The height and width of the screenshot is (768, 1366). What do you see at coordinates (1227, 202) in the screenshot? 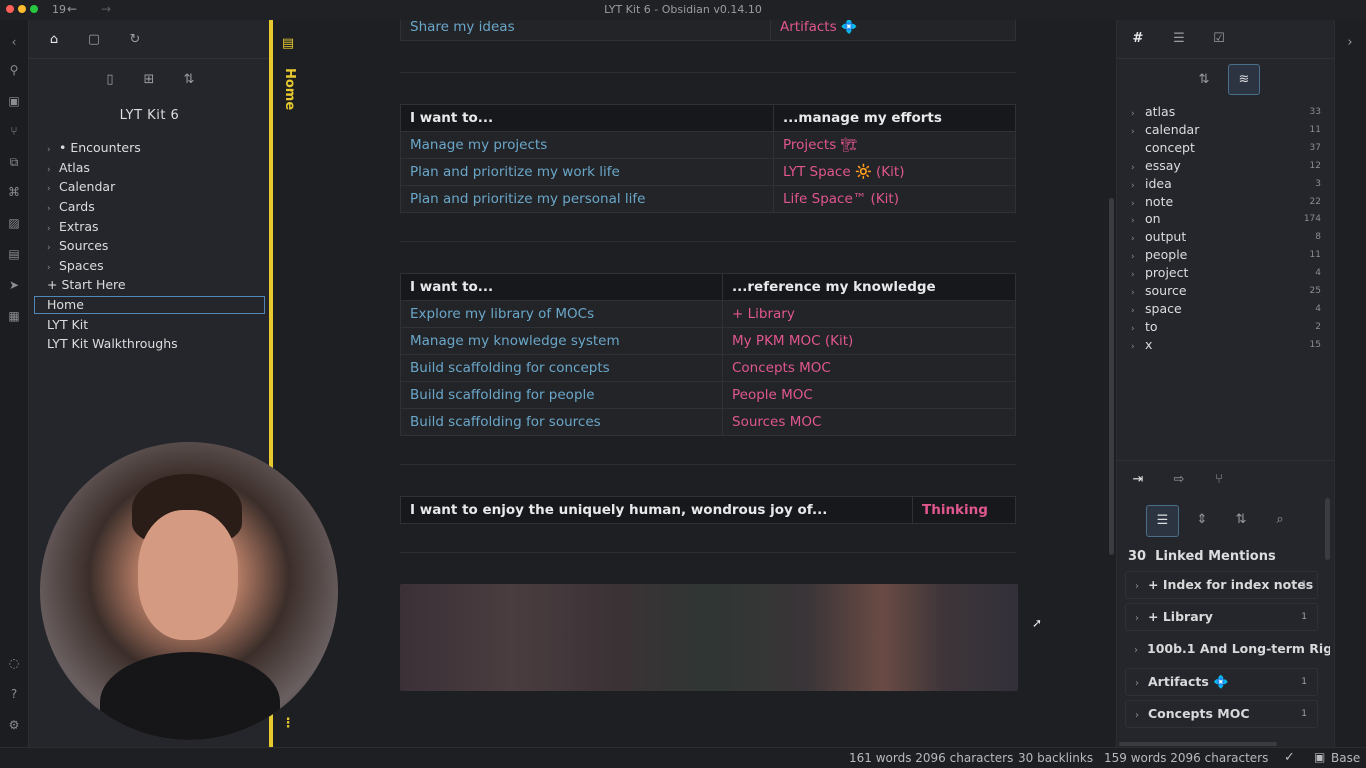
I see `tag-item: › note 22` at bounding box center [1227, 202].